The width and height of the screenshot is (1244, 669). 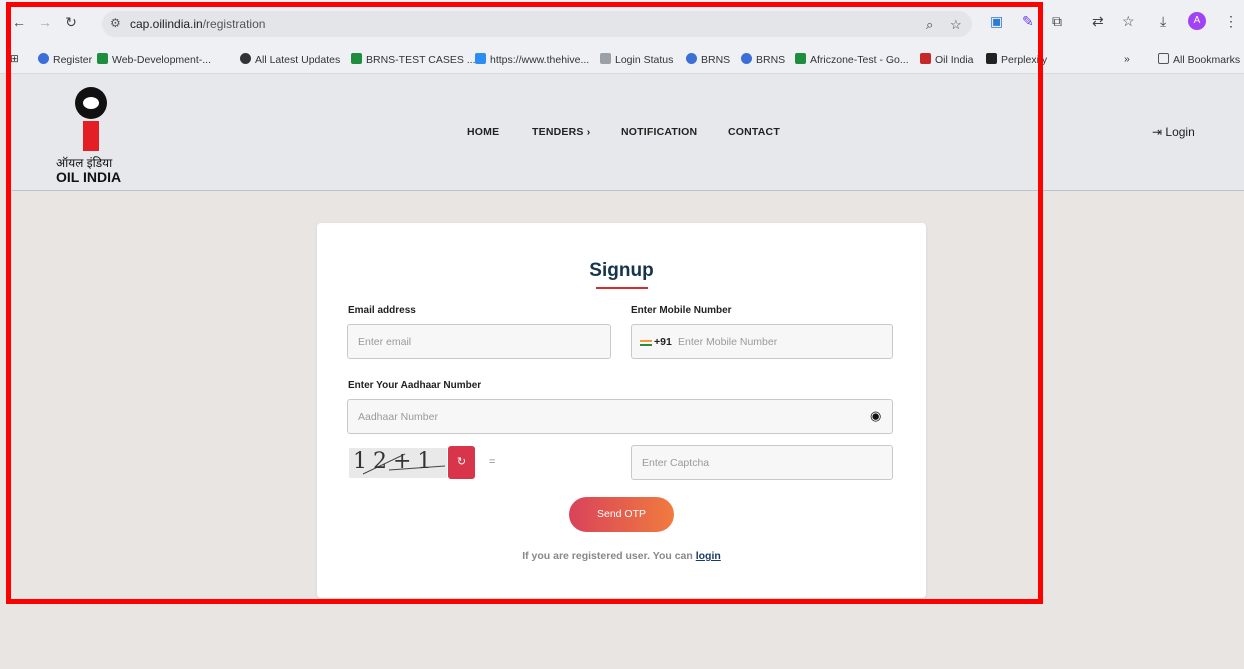 What do you see at coordinates (622, 288) in the screenshot?
I see `title-underline` at bounding box center [622, 288].